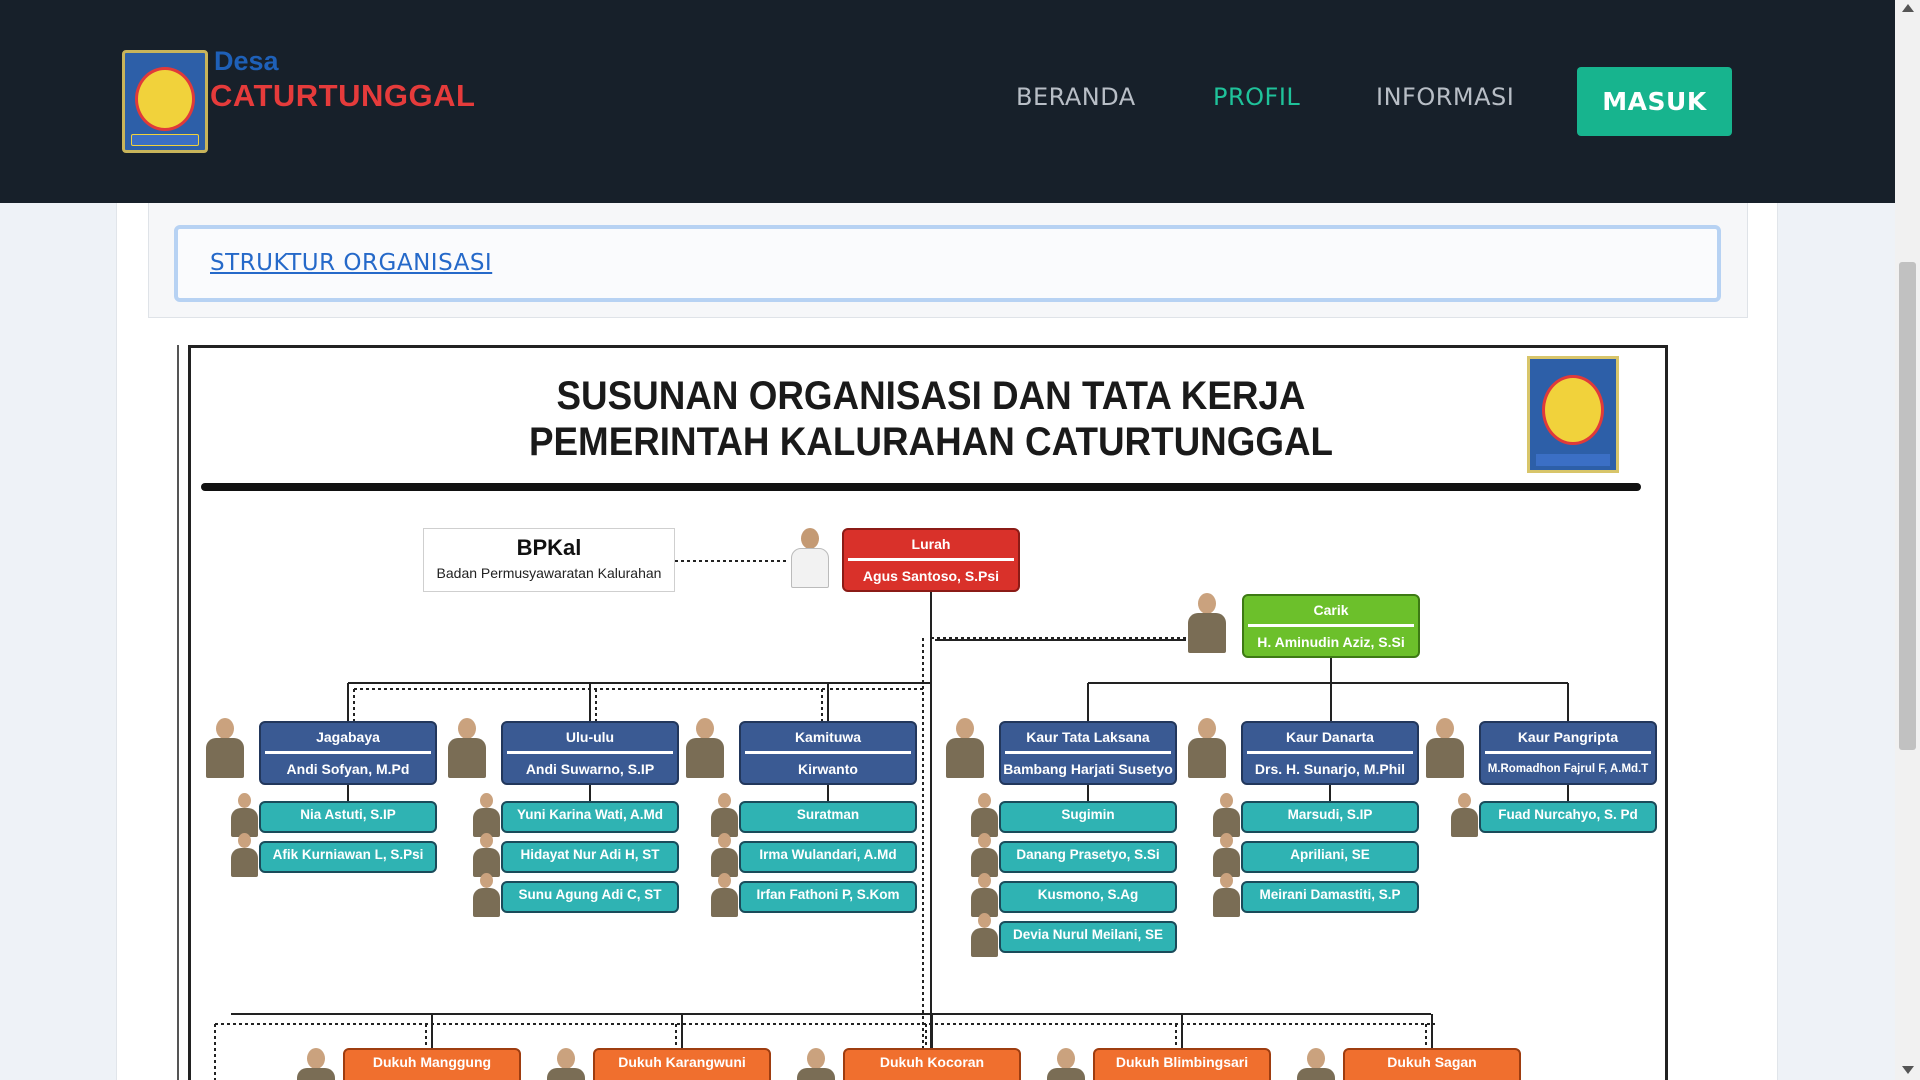 The height and width of the screenshot is (1080, 1920). I want to click on staff-box: Marsudi, S.IP, so click(1330, 817).